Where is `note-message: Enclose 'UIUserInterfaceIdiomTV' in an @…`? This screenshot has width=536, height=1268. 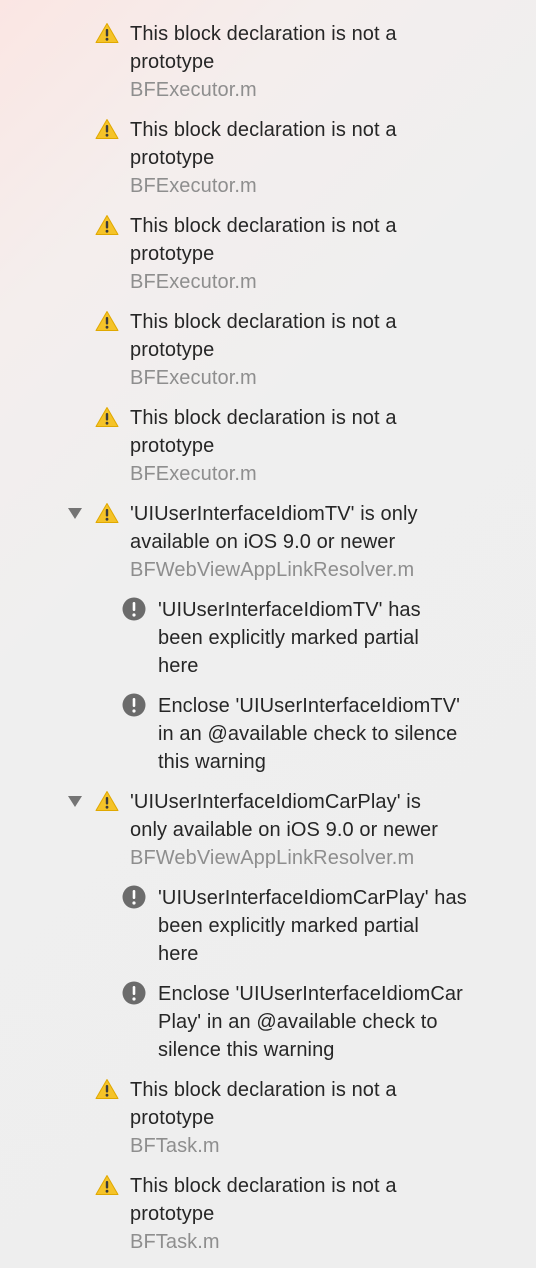
note-message: Enclose 'UIUserInterfaceIdiomTV' in an @… is located at coordinates (309, 734).